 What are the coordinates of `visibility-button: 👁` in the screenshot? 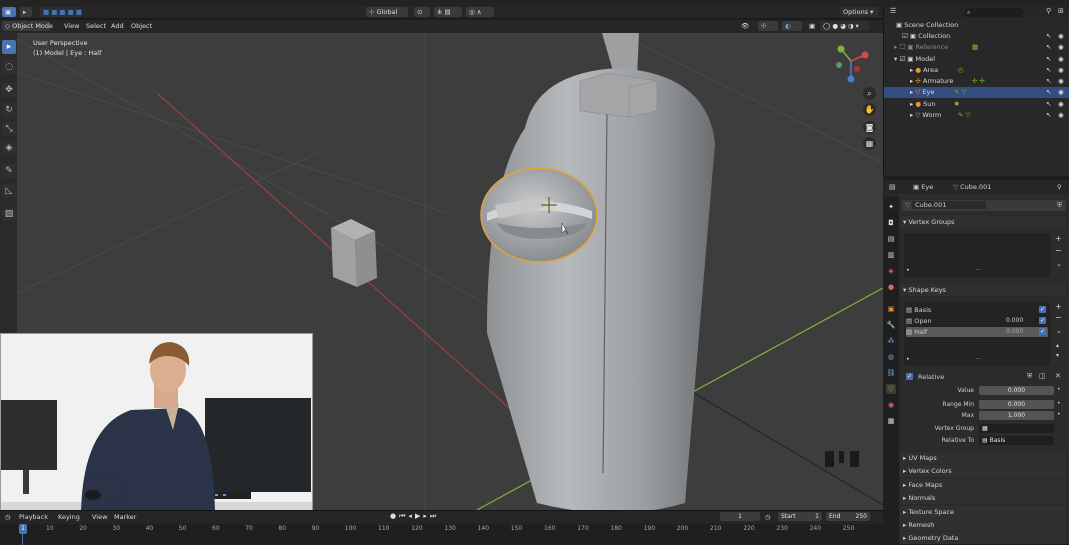 It's located at (746, 26).